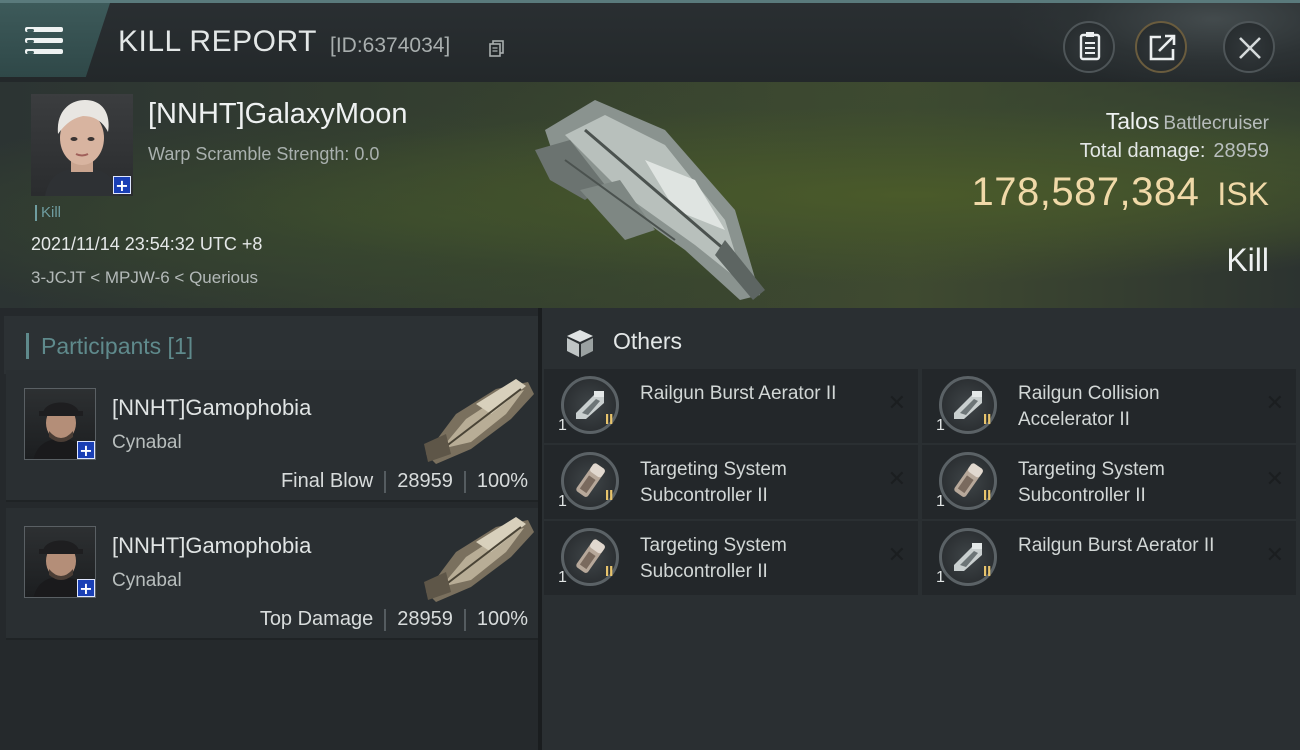  What do you see at coordinates (217, 41) in the screenshot?
I see `page-title: KILL REPORT` at bounding box center [217, 41].